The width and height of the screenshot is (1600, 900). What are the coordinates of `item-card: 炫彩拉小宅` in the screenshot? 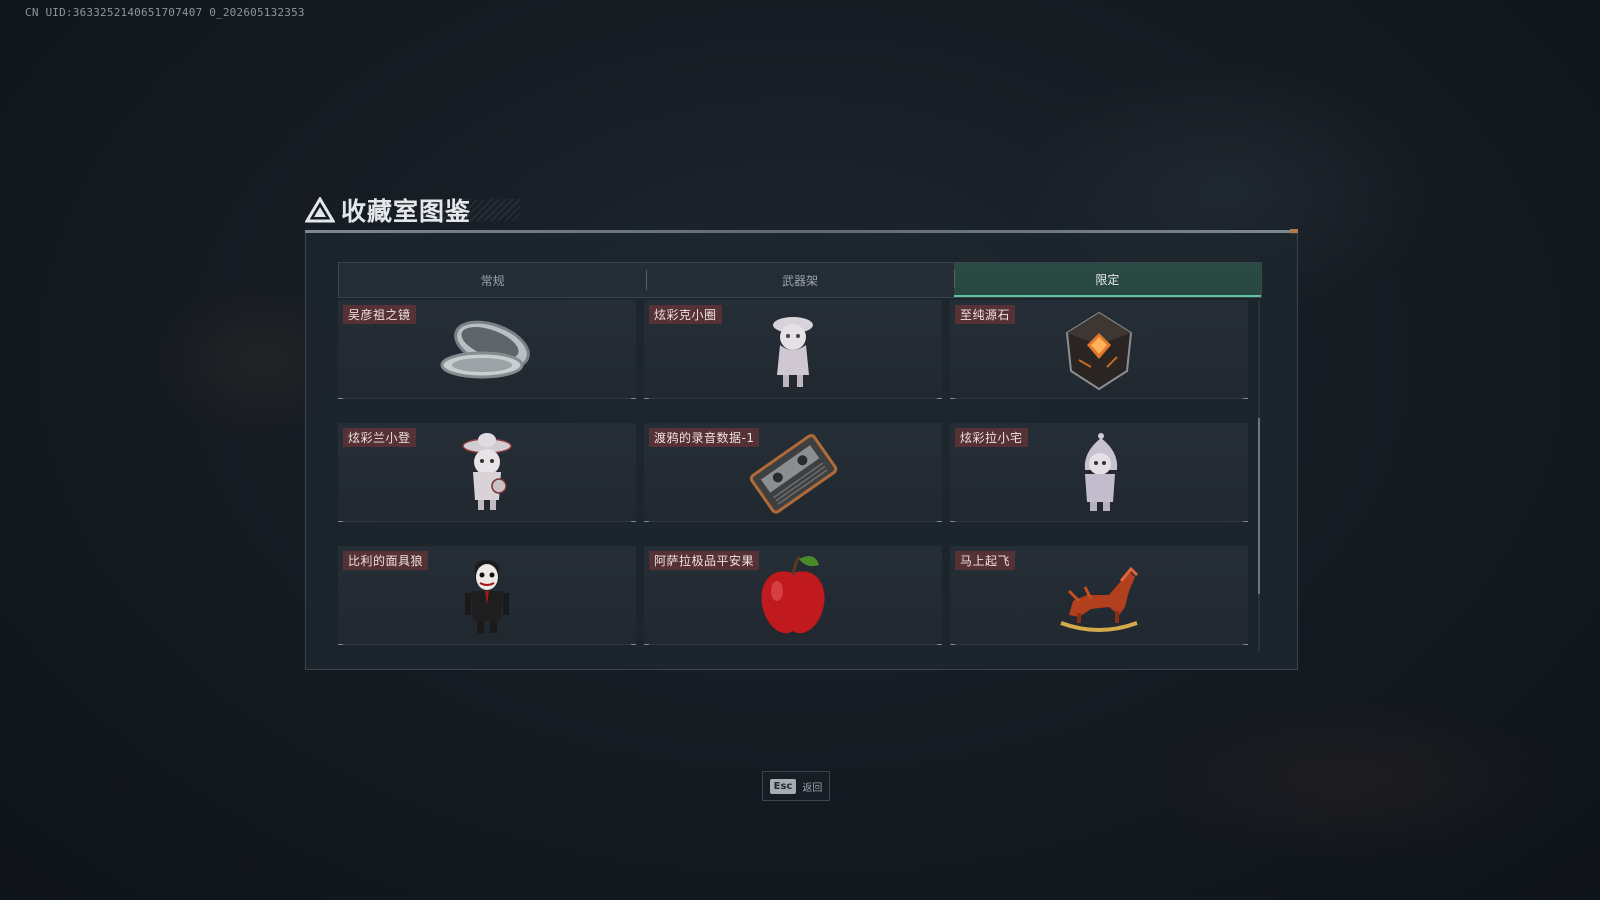 It's located at (1099, 472).